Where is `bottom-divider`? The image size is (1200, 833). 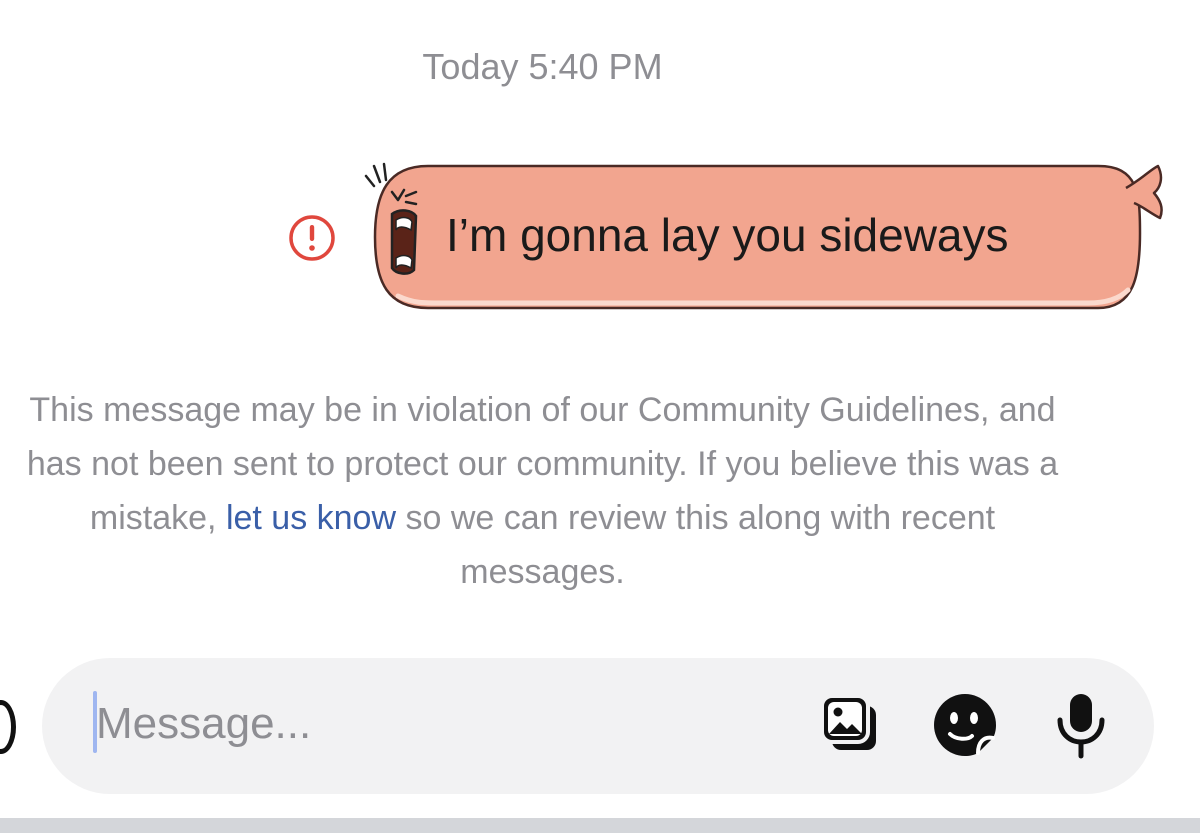 bottom-divider is located at coordinates (600, 825).